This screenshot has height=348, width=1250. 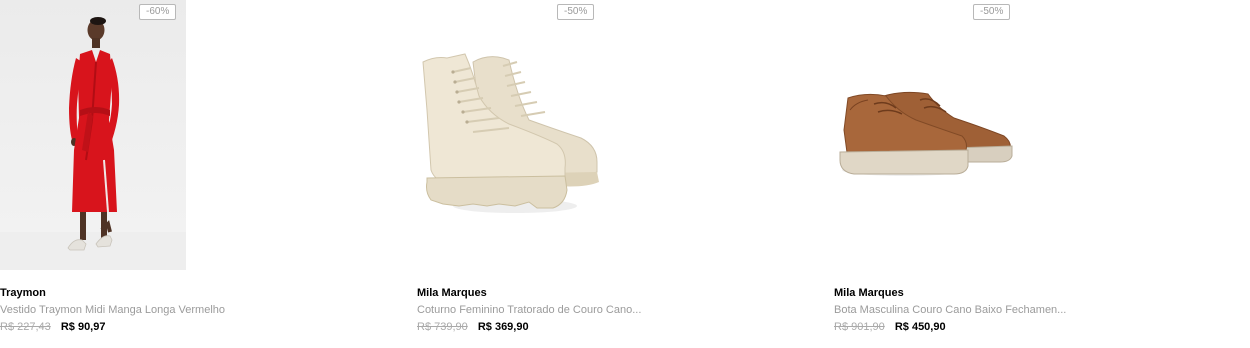 I want to click on product-prices: R$ 739,90 R$ 369,90, so click(x=473, y=327).